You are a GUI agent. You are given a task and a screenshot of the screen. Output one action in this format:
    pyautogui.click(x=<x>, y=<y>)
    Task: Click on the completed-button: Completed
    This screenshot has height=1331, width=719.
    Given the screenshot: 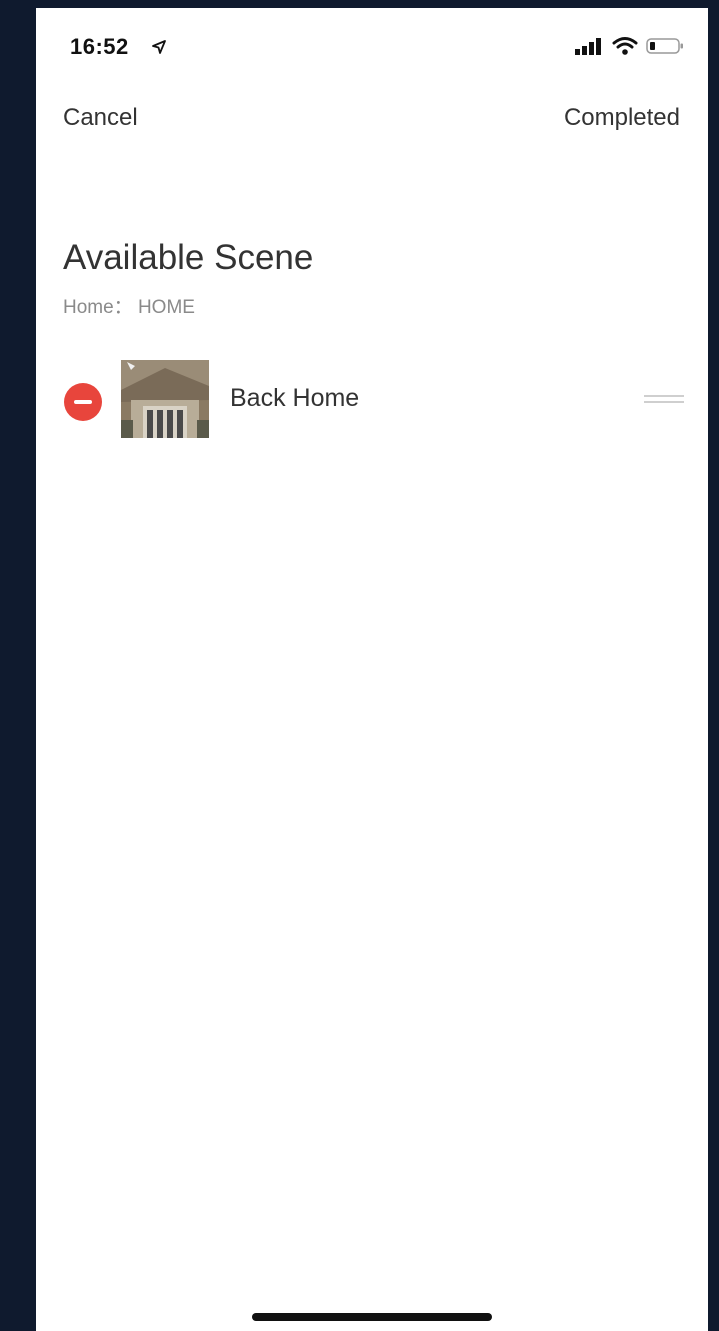 What is the action you would take?
    pyautogui.click(x=622, y=118)
    